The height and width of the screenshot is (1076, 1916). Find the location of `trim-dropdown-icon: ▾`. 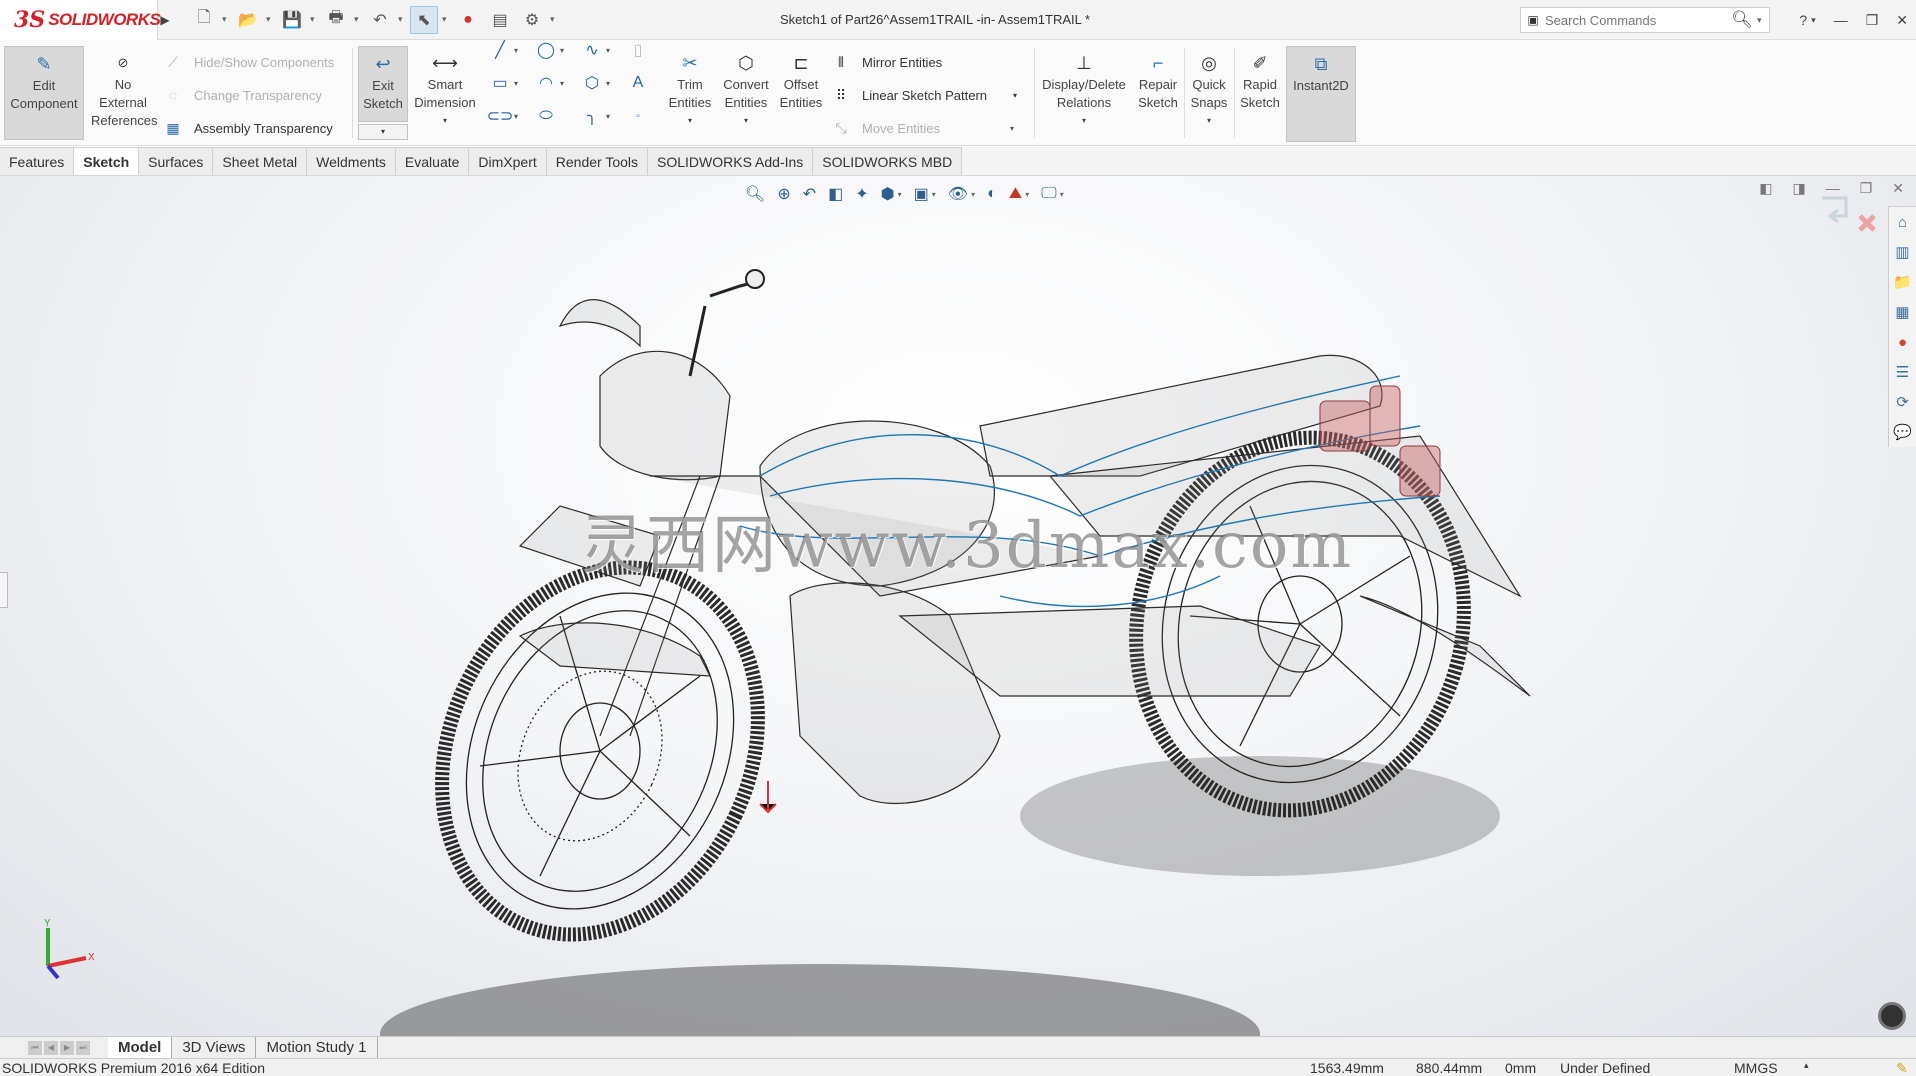

trim-dropdown-icon: ▾ is located at coordinates (690, 121).